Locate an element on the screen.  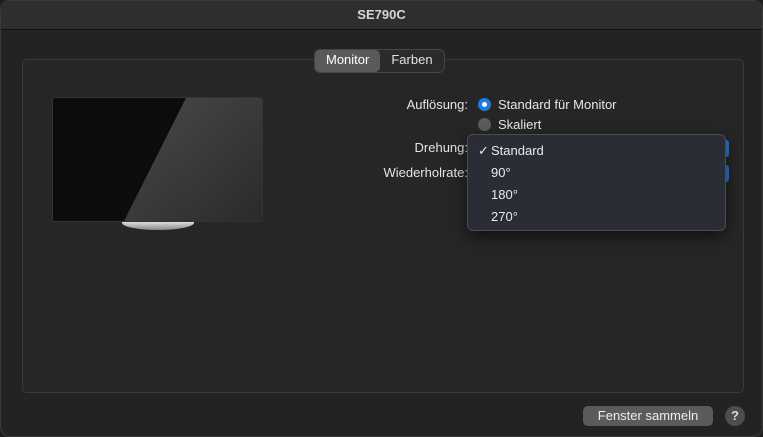
window-title: SE790C is located at coordinates (381, 15).